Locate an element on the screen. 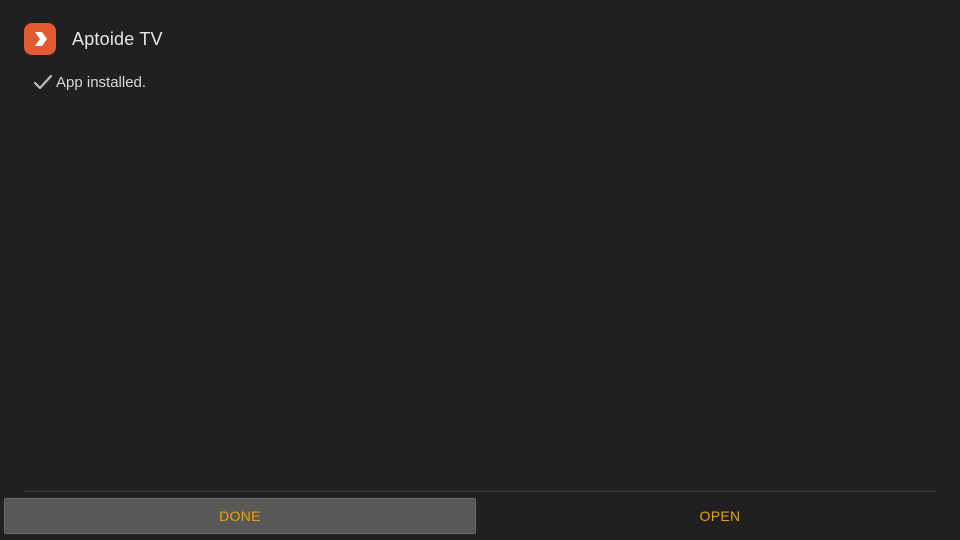  done-button: DONE is located at coordinates (240, 516).